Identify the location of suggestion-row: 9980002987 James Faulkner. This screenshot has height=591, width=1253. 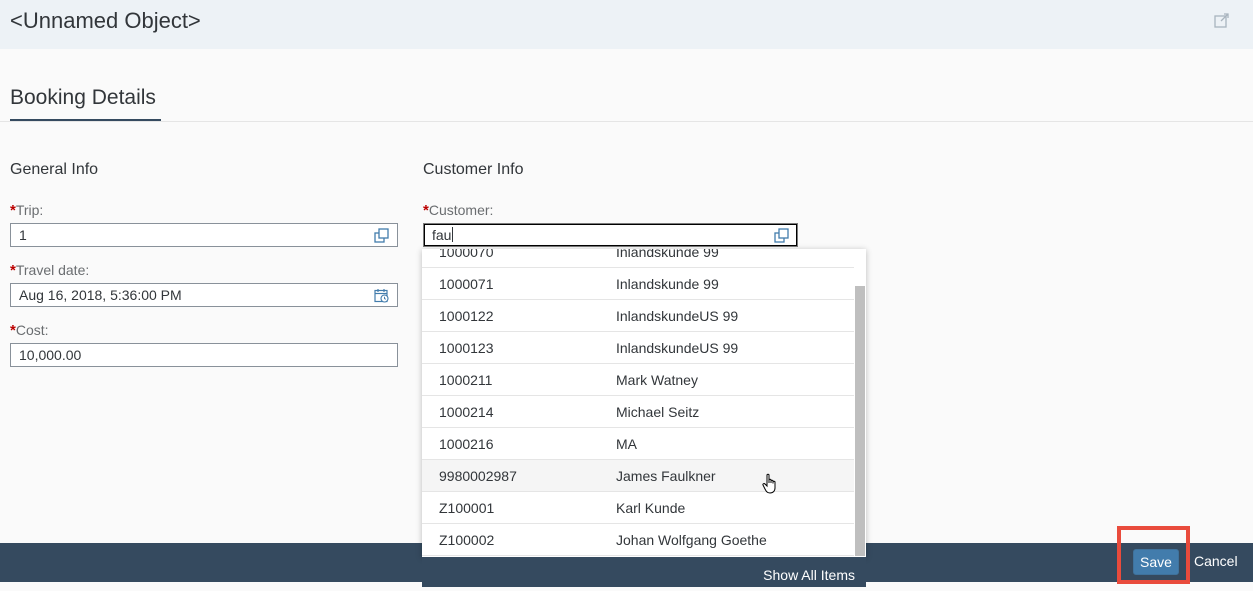
(638, 476).